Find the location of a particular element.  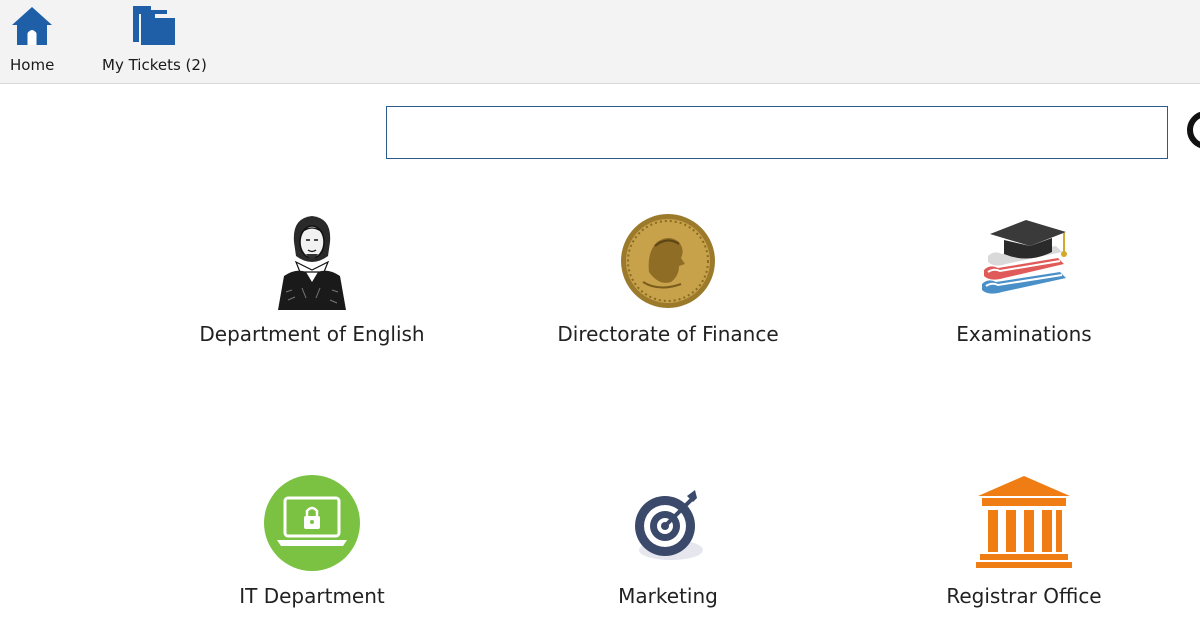

department-label: Marketing is located at coordinates (668, 596).